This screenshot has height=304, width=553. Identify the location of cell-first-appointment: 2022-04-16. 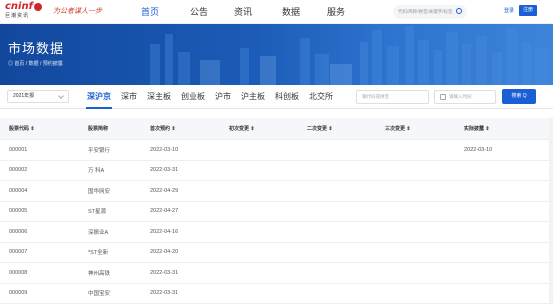
(164, 232).